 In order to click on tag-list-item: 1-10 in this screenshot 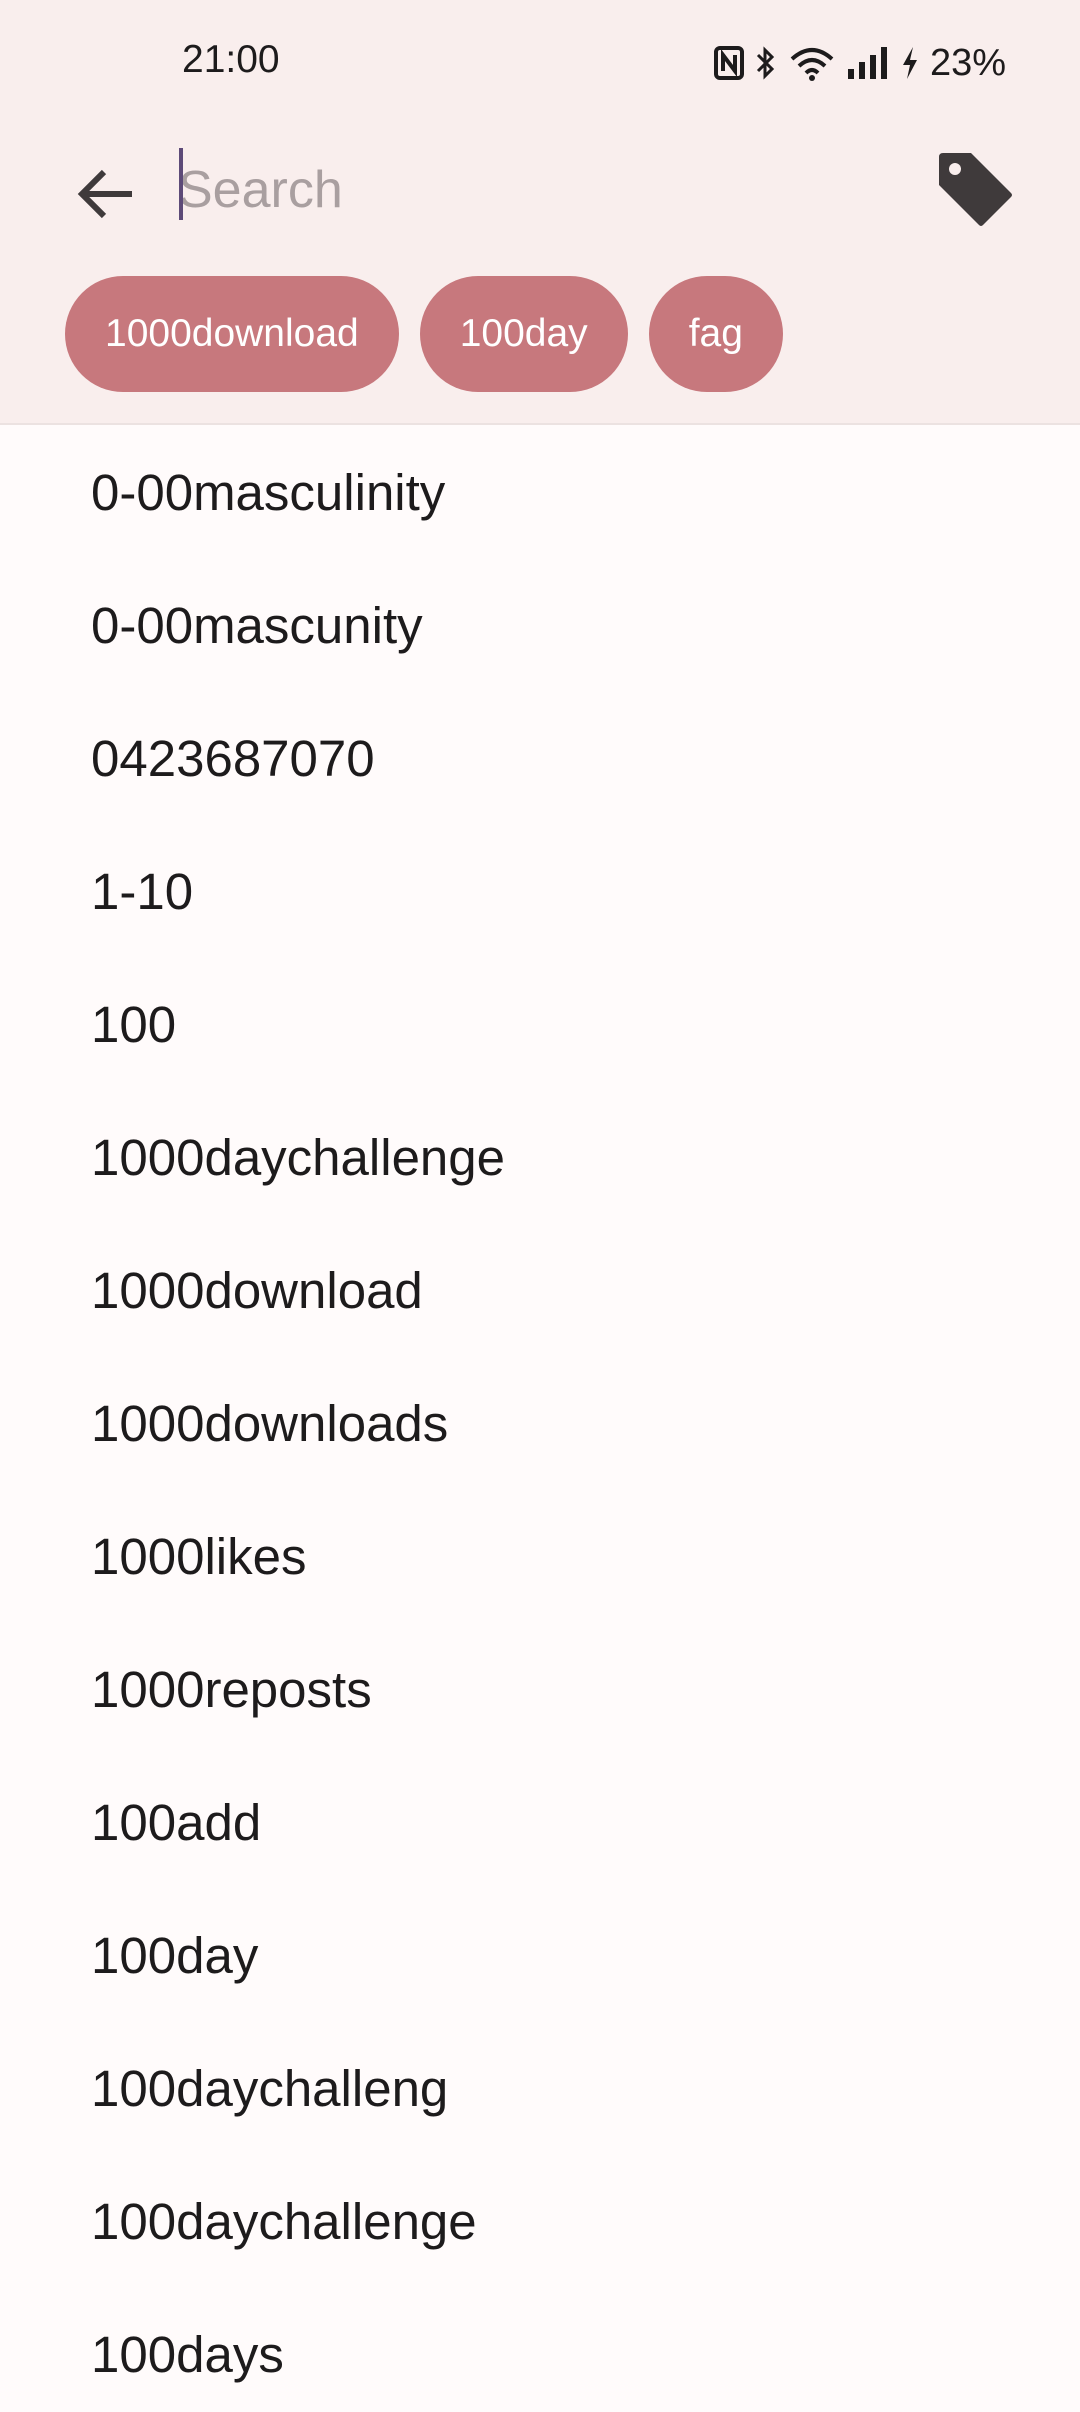, I will do `click(540, 891)`.